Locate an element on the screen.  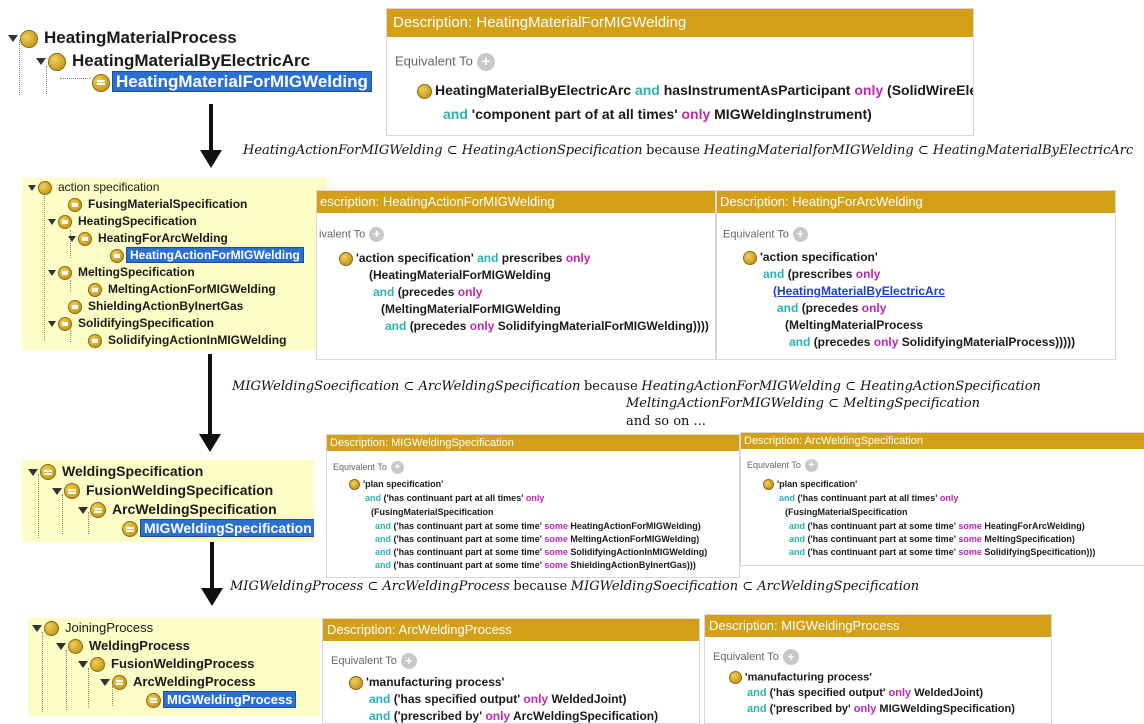
tree-node-fusing-material-specification: FusingMaterialSpecification is located at coordinates (159, 204).